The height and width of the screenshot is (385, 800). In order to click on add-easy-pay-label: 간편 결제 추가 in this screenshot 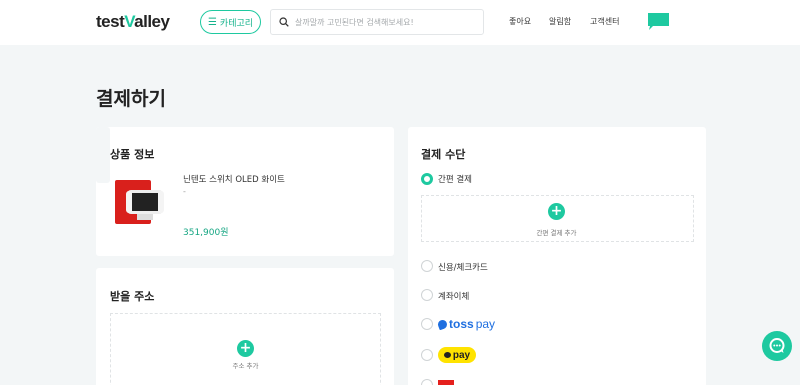, I will do `click(556, 233)`.